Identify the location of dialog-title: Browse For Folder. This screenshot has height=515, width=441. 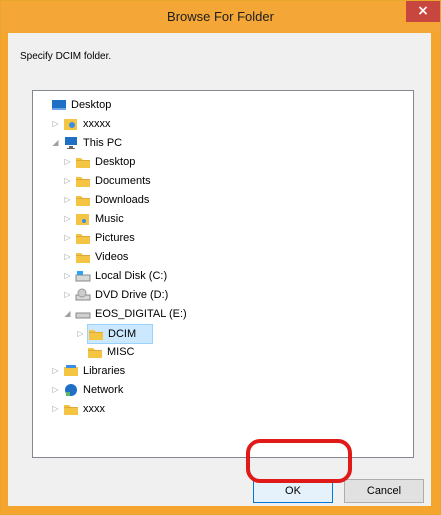
(220, 16).